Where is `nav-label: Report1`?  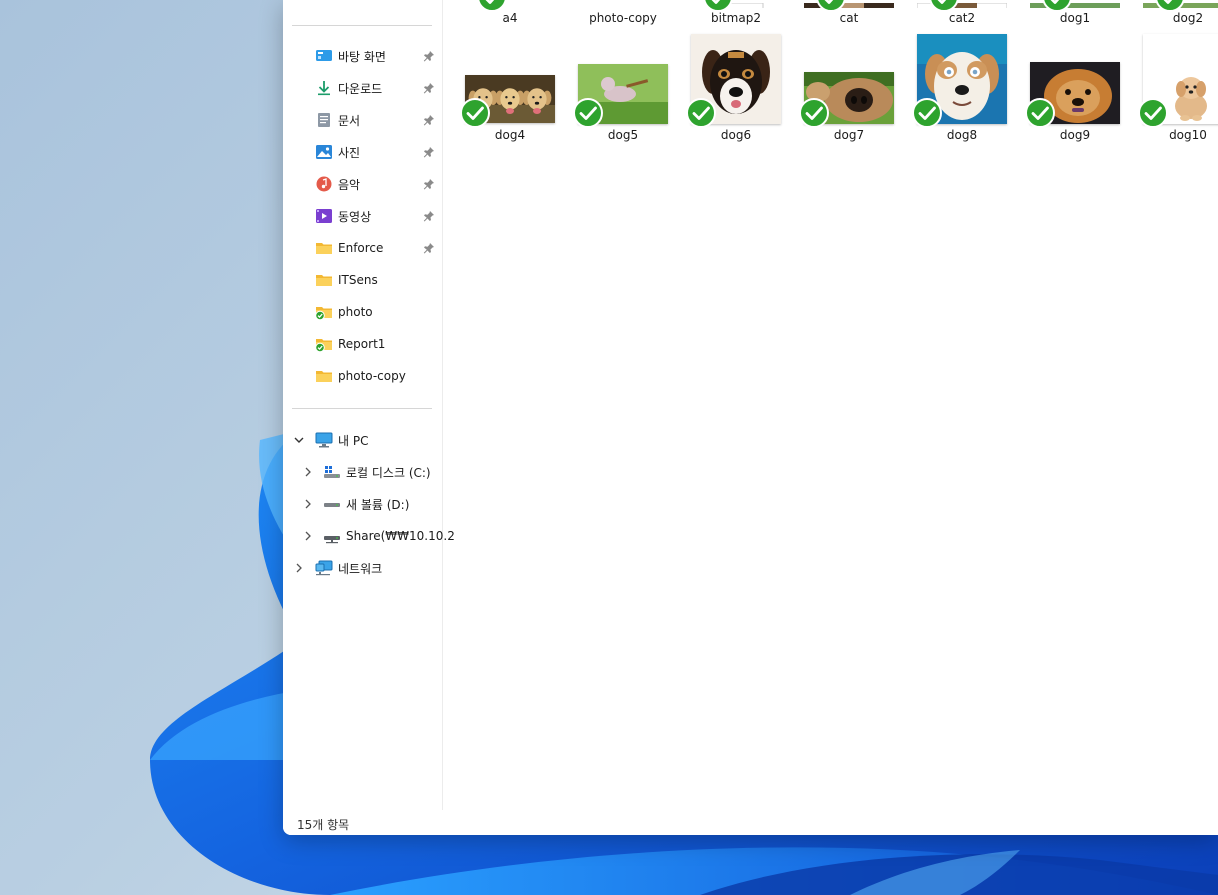
nav-label: Report1 is located at coordinates (362, 344).